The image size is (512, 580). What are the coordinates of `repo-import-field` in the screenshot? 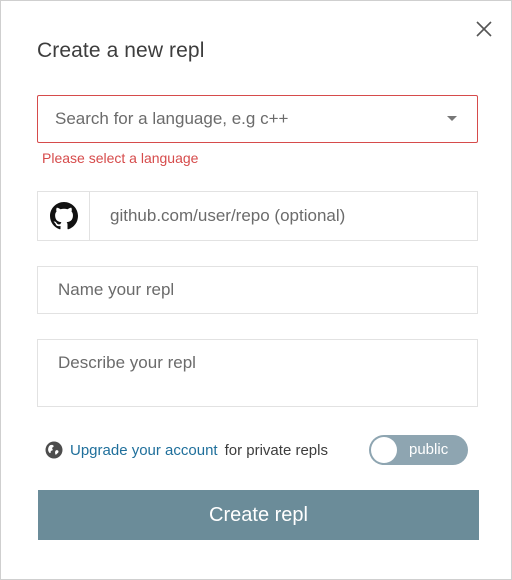 It's located at (257, 216).